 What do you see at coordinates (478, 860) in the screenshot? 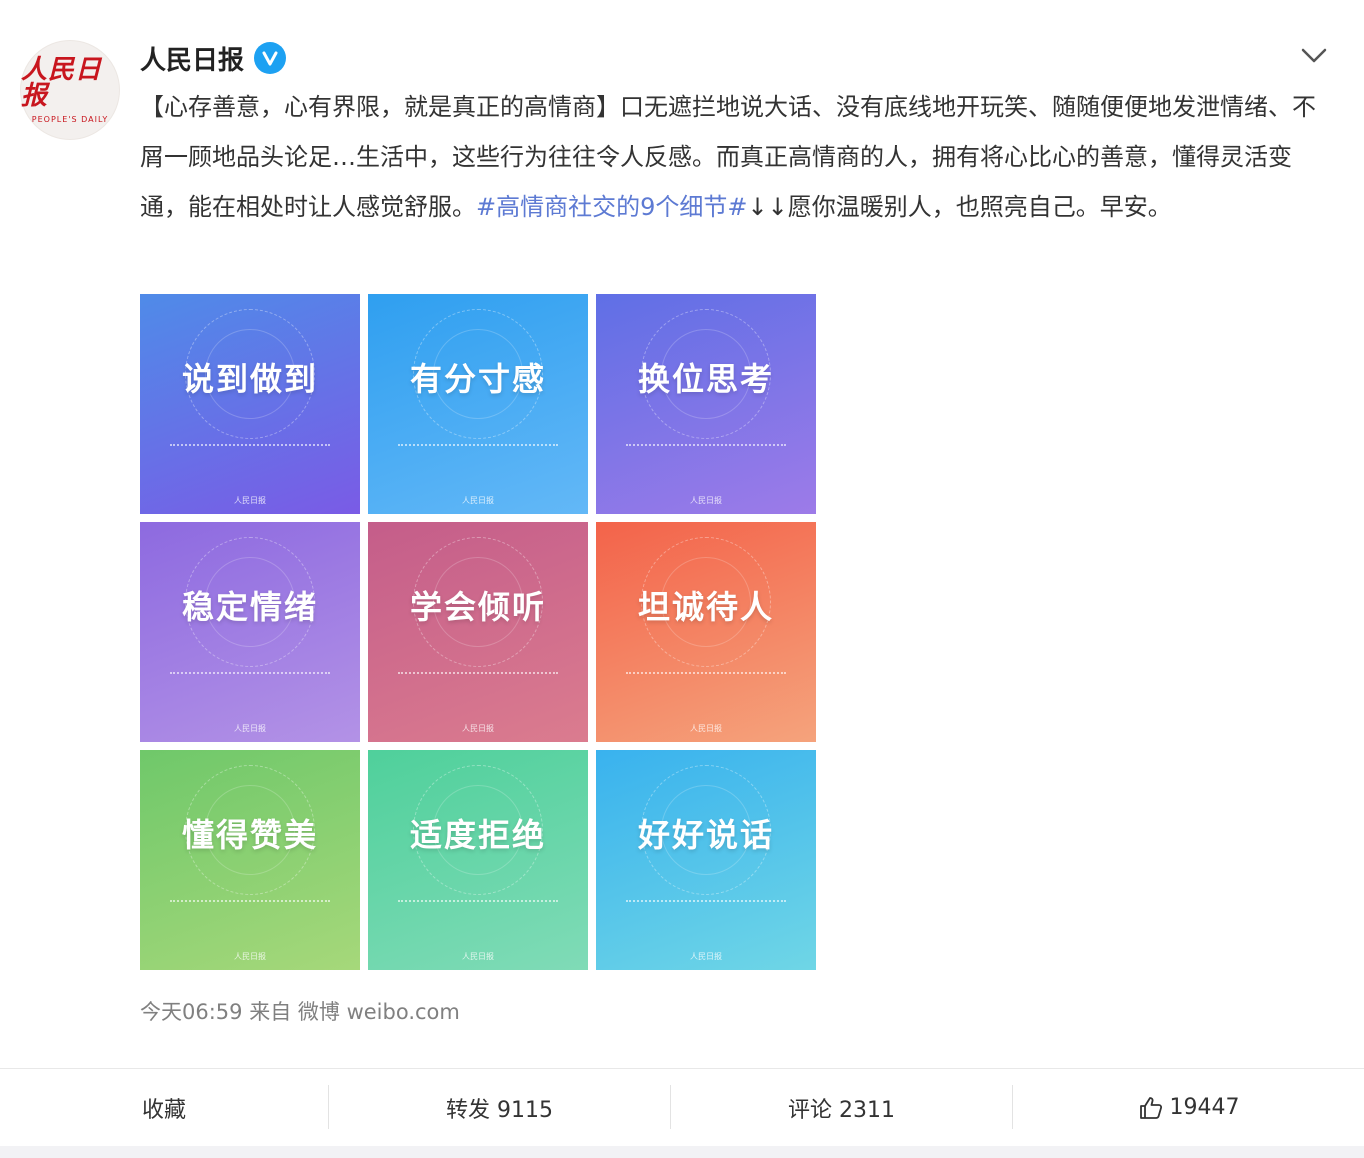
I see `image-tile: 适度拒绝 人民日报` at bounding box center [478, 860].